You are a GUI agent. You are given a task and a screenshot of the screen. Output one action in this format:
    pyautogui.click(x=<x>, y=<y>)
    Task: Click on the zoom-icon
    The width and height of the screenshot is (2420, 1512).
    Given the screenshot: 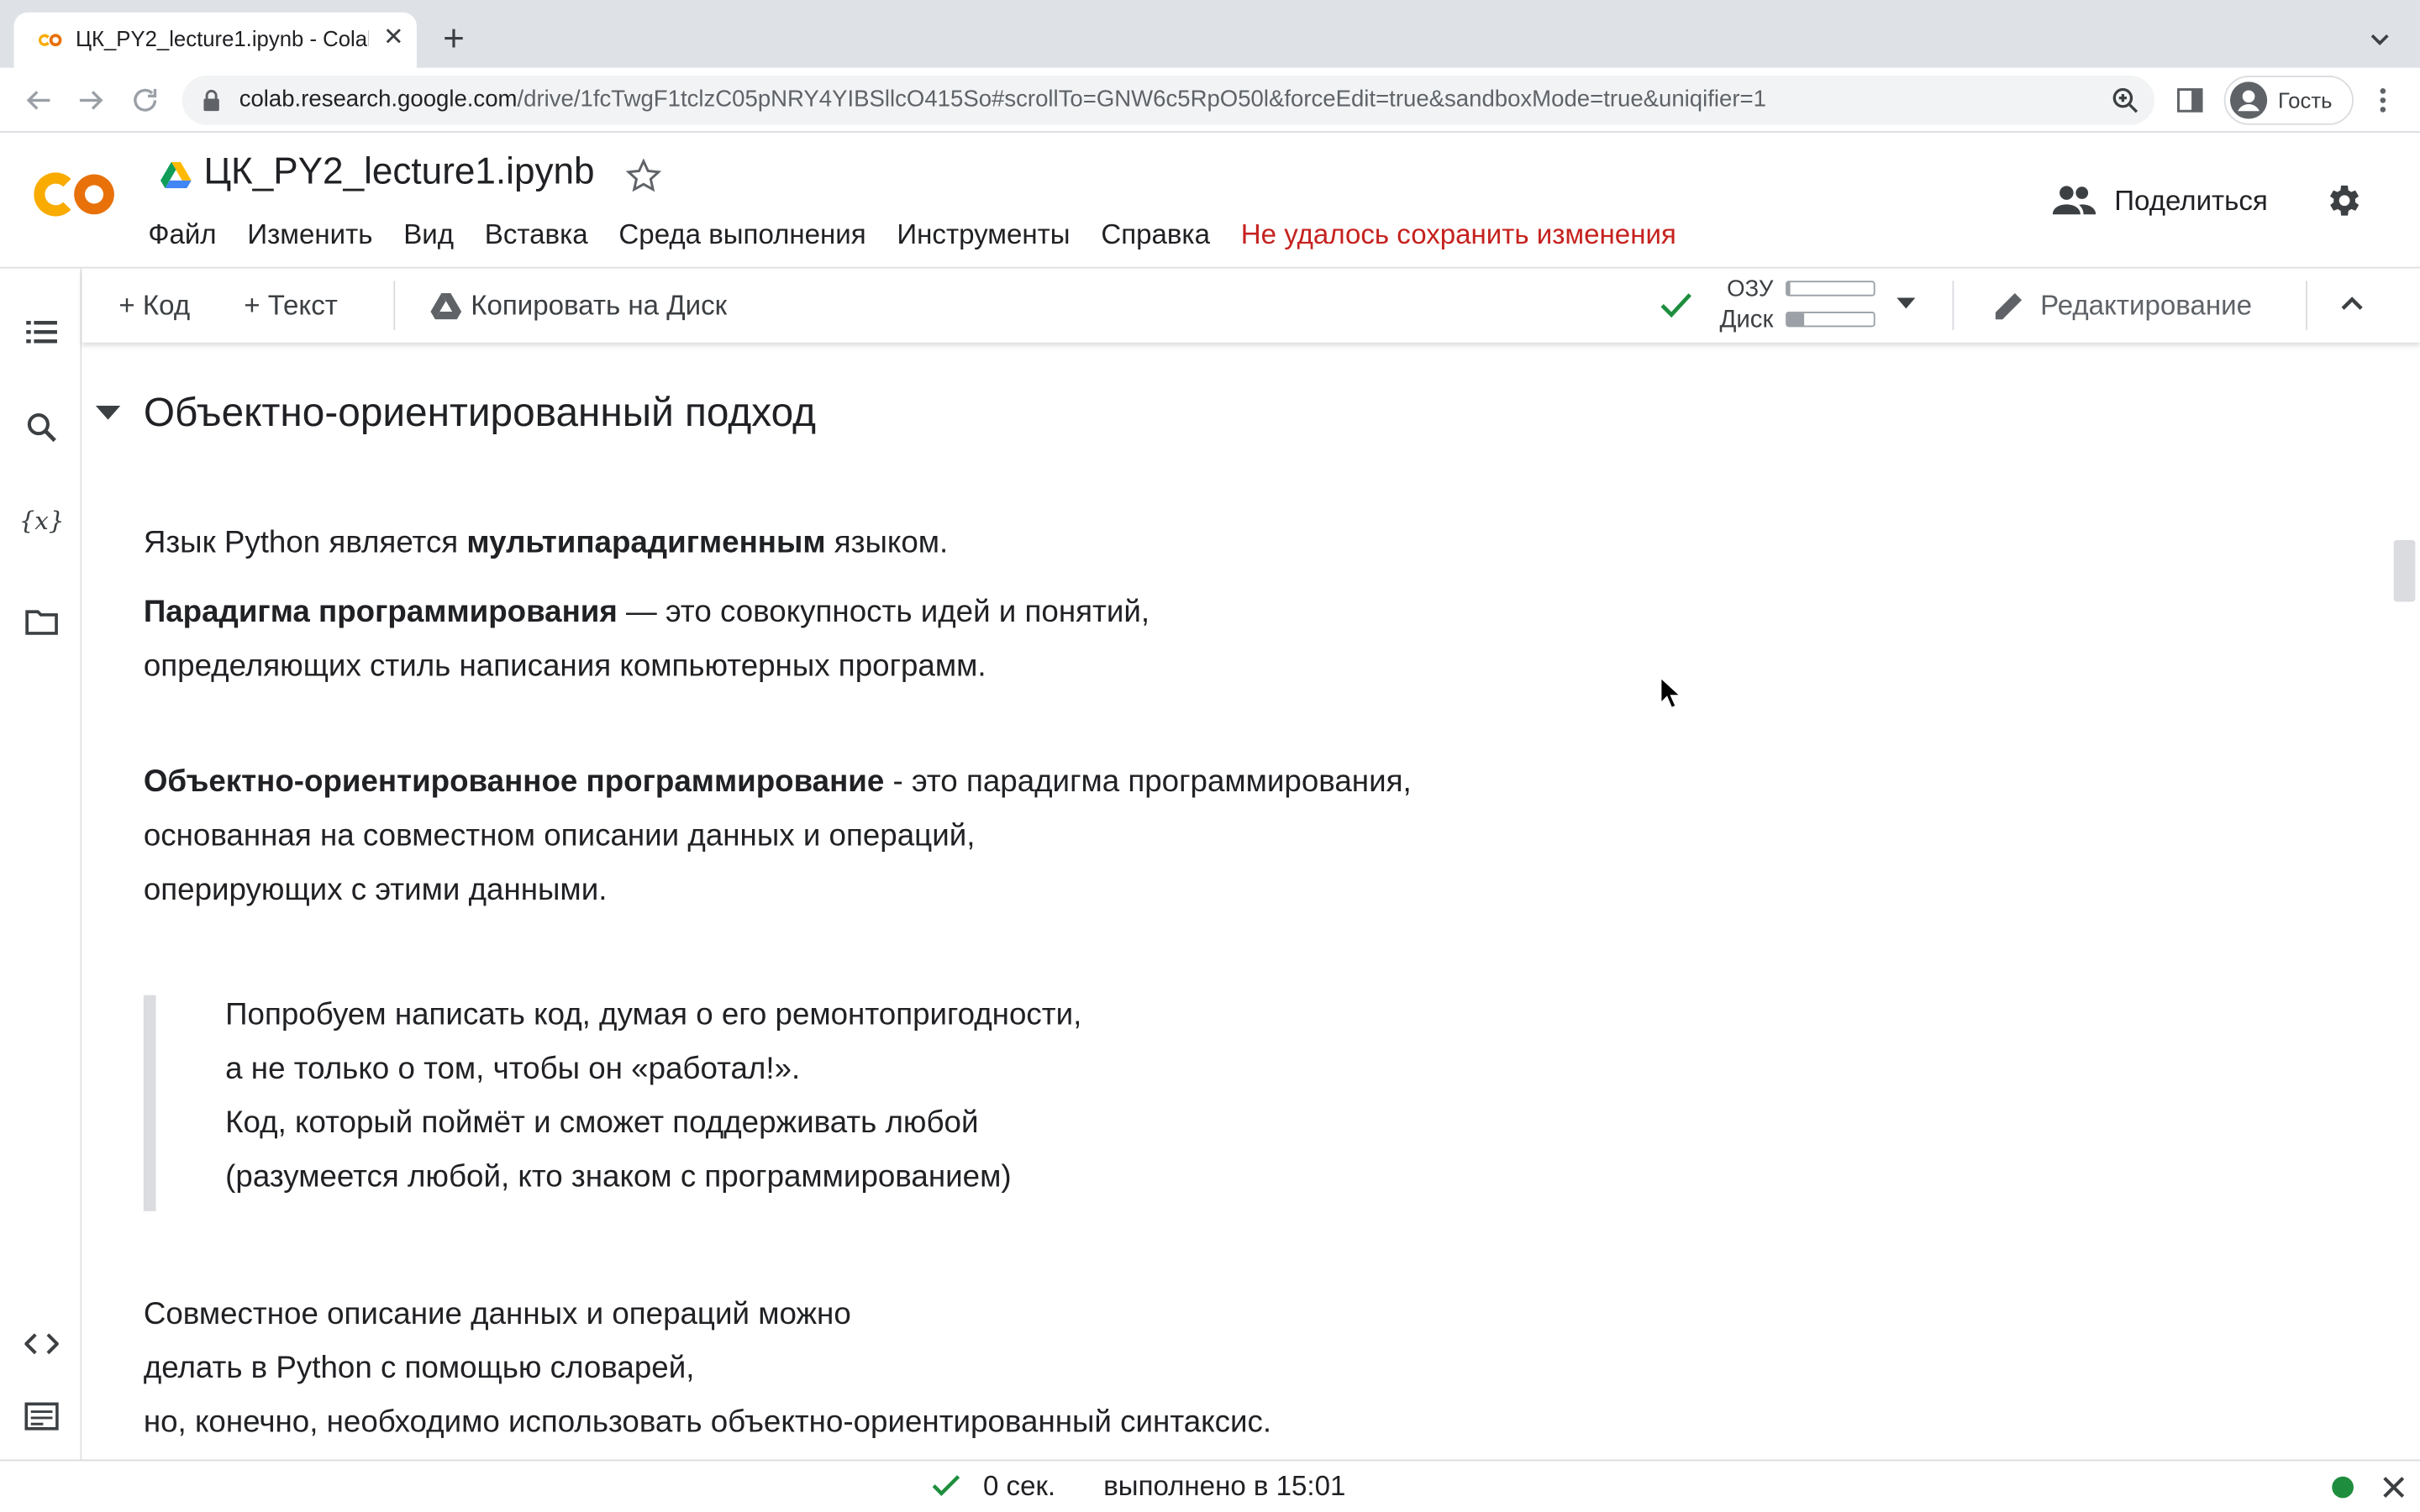 What is the action you would take?
    pyautogui.click(x=2125, y=100)
    